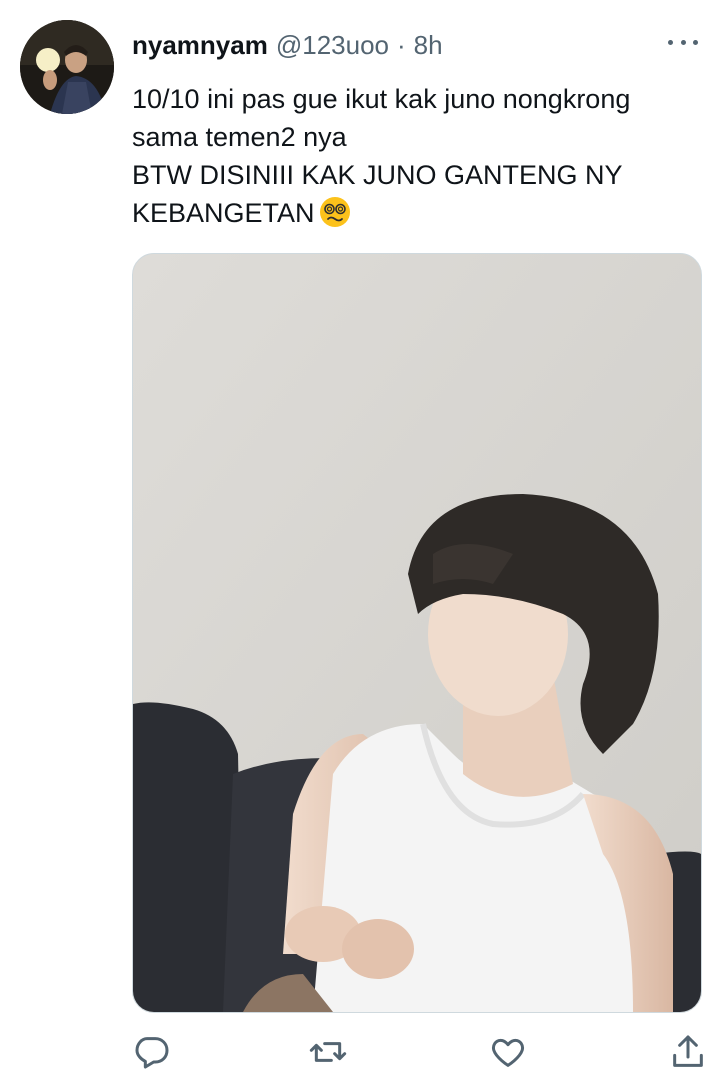 This screenshot has height=1092, width=720. Describe the element at coordinates (415, 213) in the screenshot. I see `tweet-text-last-line: KEBANGETAN` at that location.